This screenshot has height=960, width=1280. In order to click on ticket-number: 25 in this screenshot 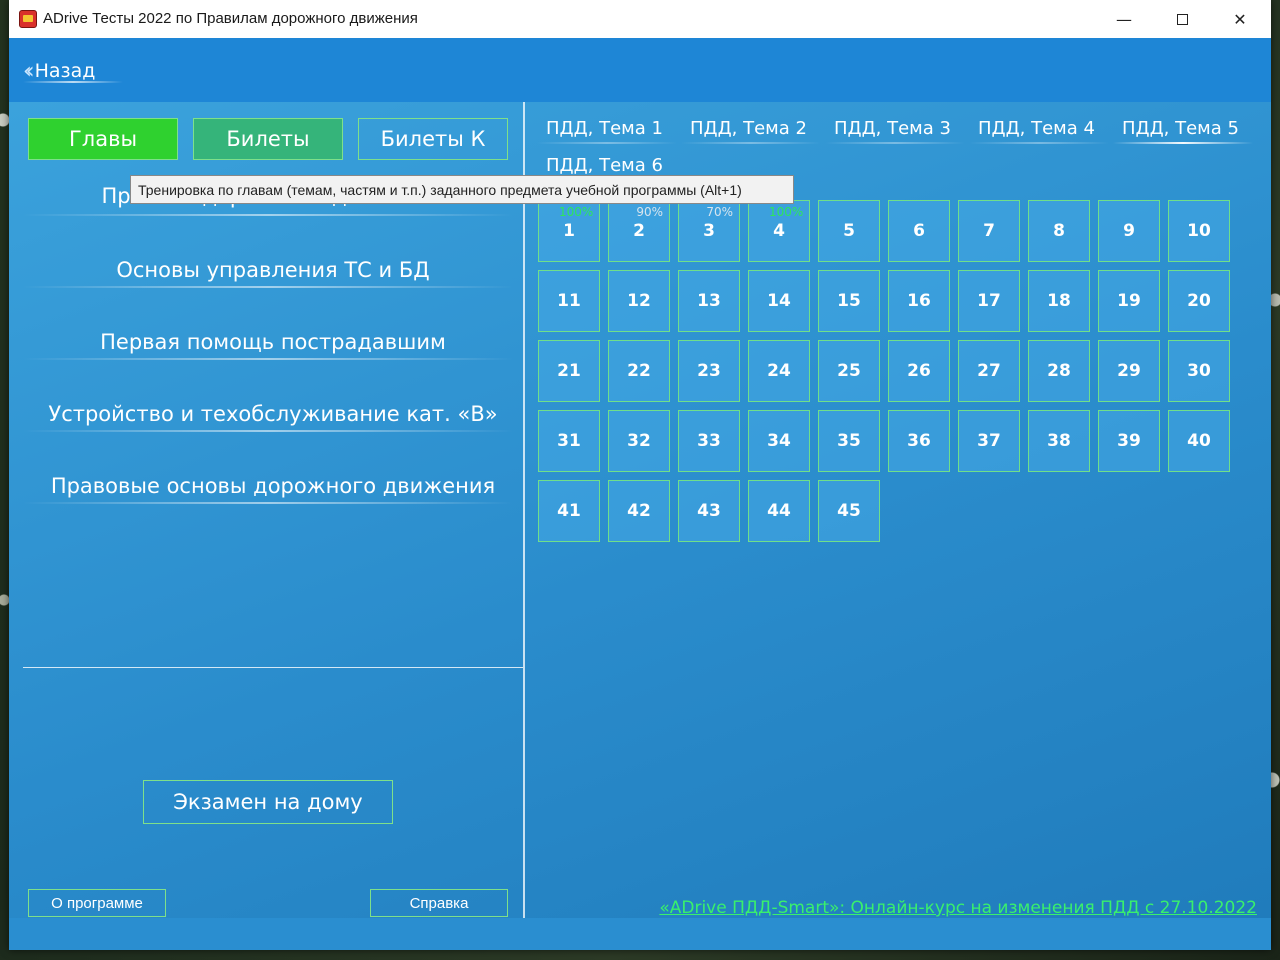, I will do `click(849, 371)`.